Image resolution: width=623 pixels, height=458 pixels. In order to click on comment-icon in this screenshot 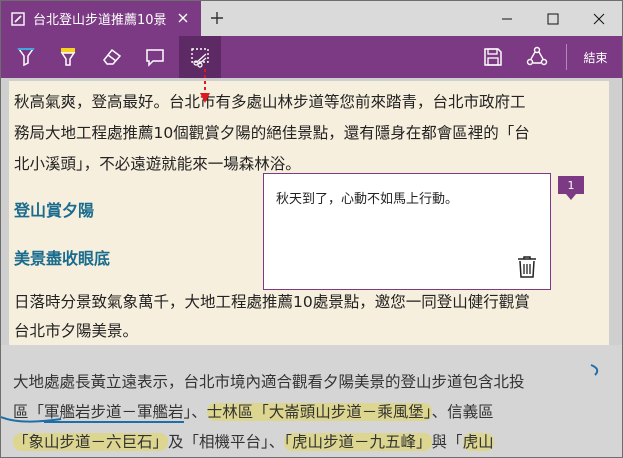, I will do `click(155, 58)`.